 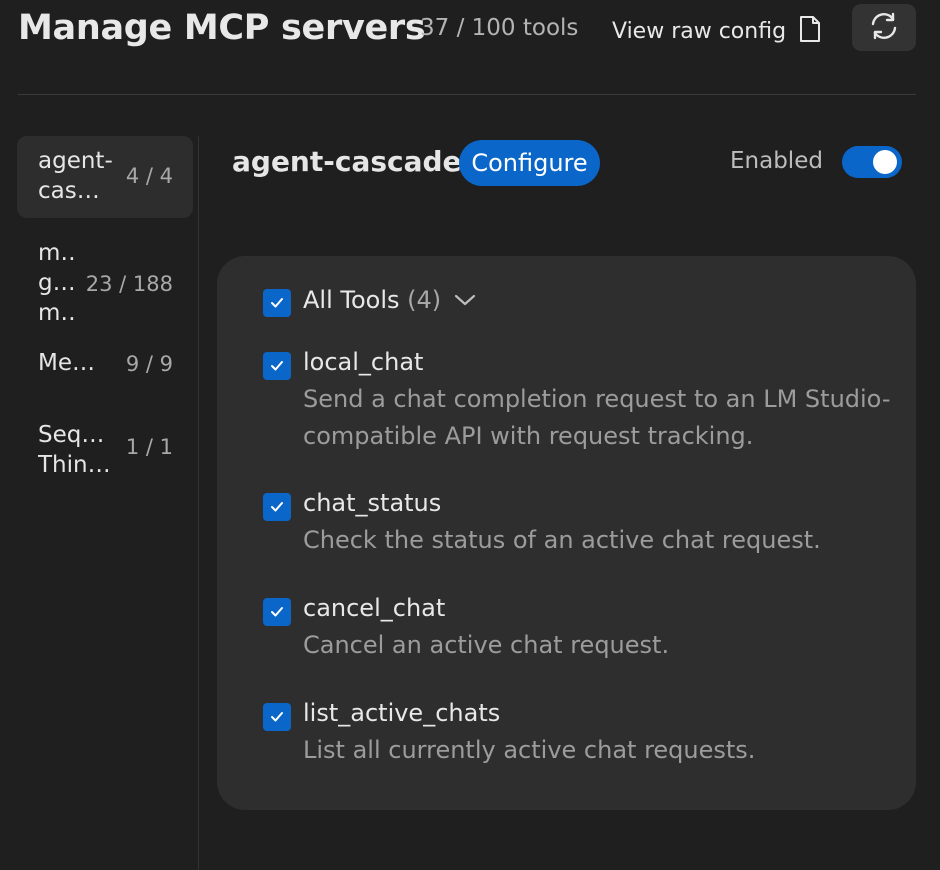 I want to click on sidebar-item-server-2: m‥ g… m‥ 23 / 188, so click(x=105, y=284).